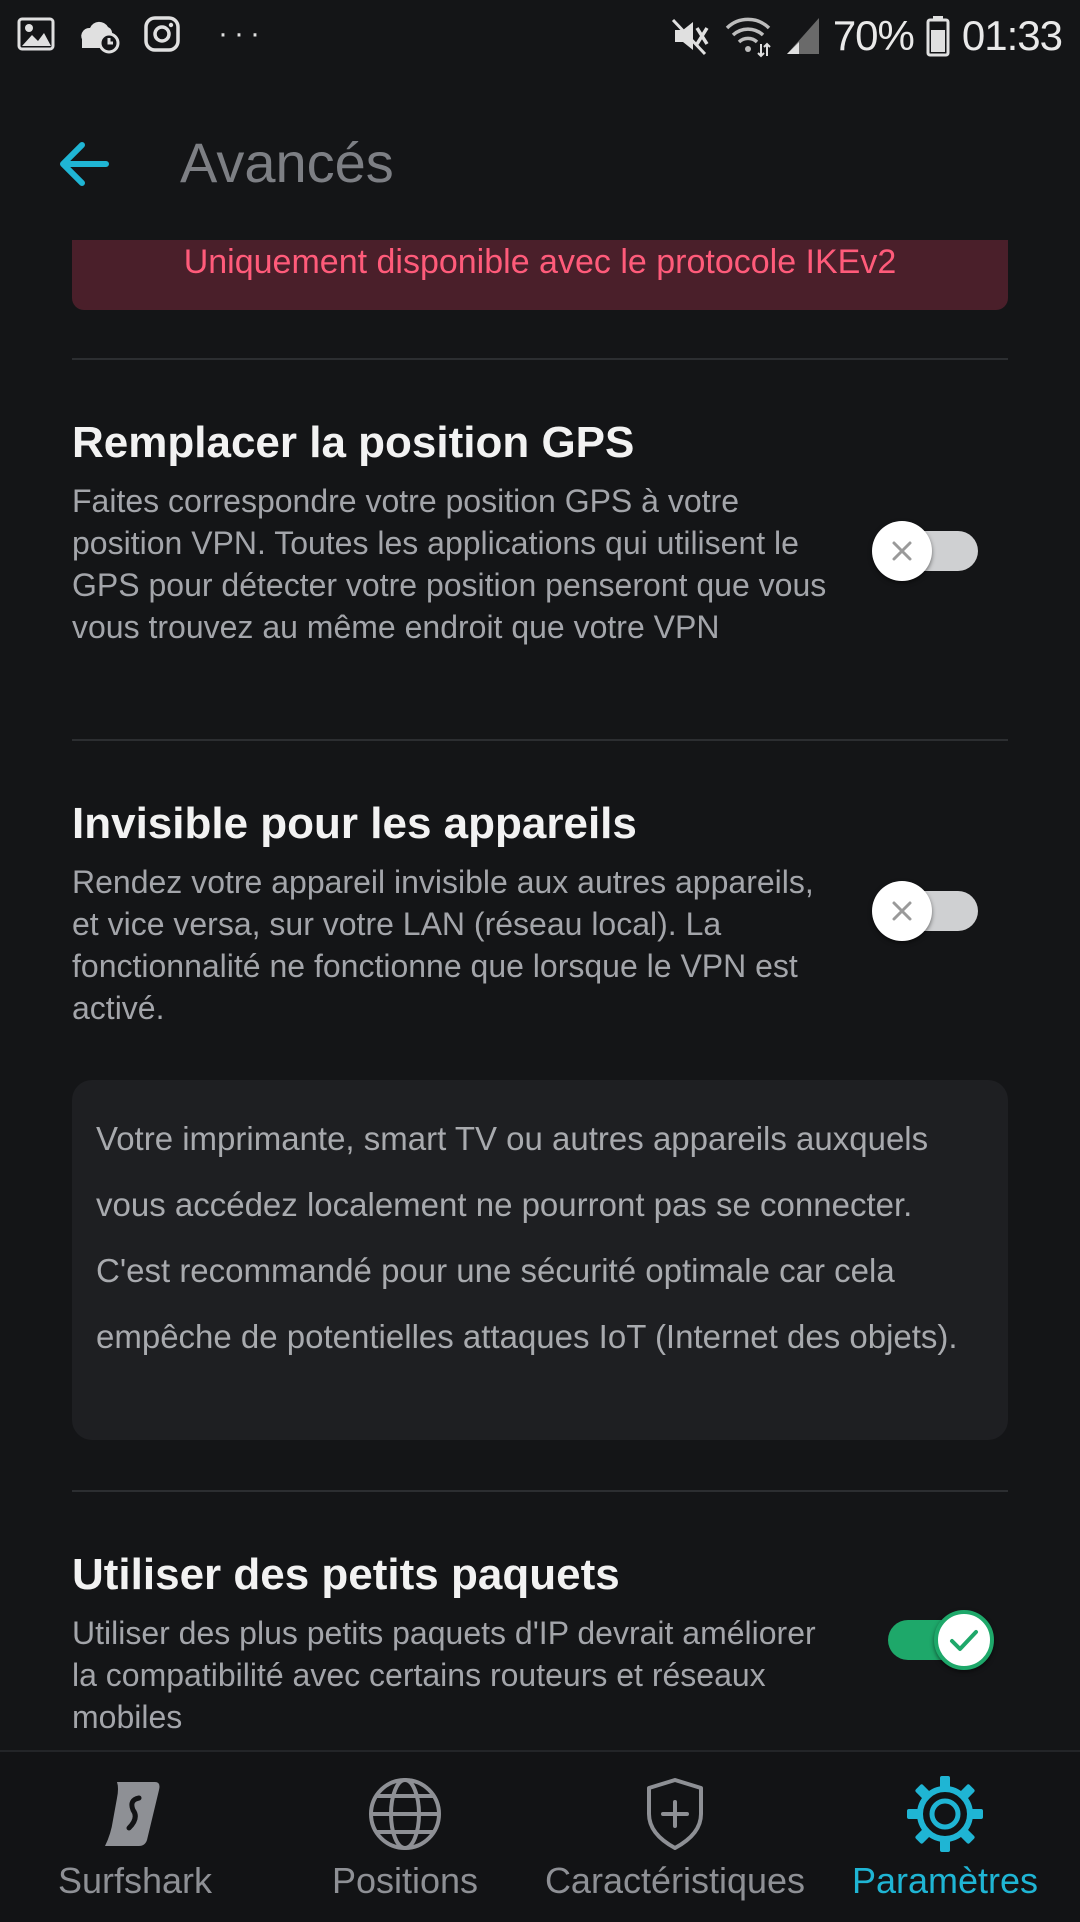  What do you see at coordinates (135, 1880) in the screenshot?
I see `nav-label: Surfshark` at bounding box center [135, 1880].